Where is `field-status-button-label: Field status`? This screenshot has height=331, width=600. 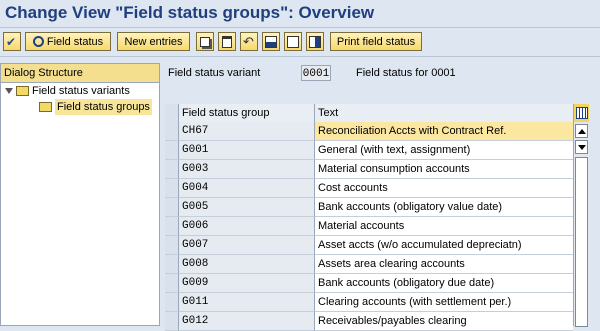 field-status-button-label: Field status is located at coordinates (75, 41).